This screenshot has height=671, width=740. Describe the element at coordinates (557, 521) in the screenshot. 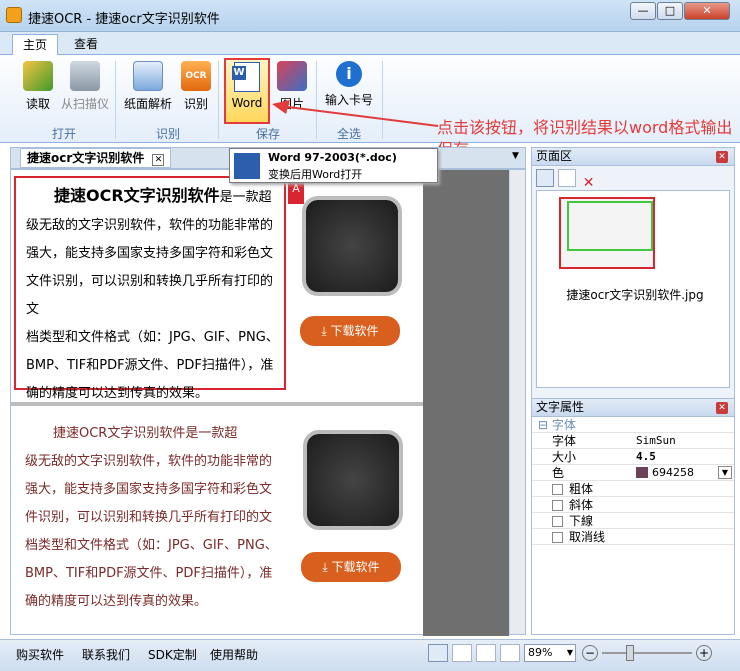

I see `underline-checkbox` at that location.